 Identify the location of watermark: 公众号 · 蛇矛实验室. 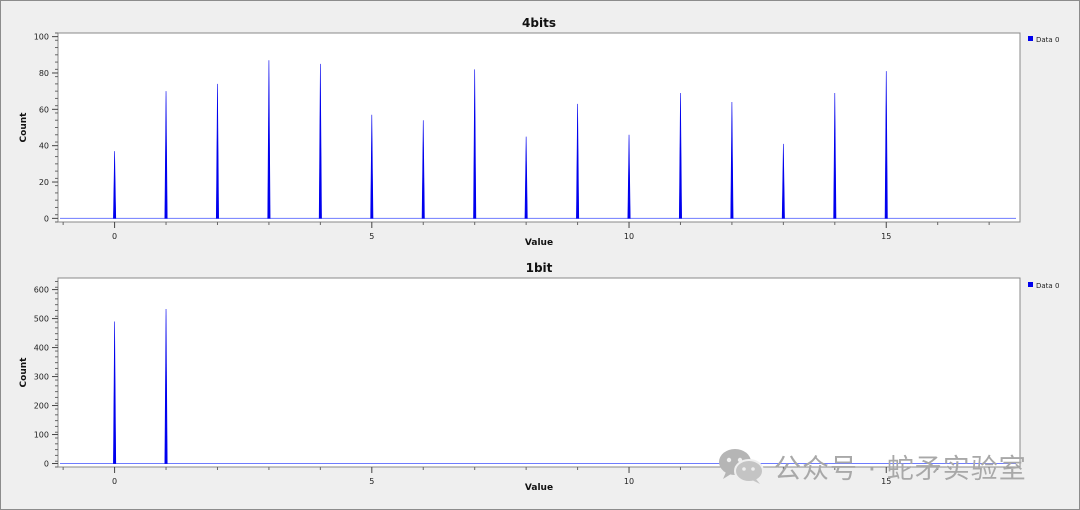
(871, 466).